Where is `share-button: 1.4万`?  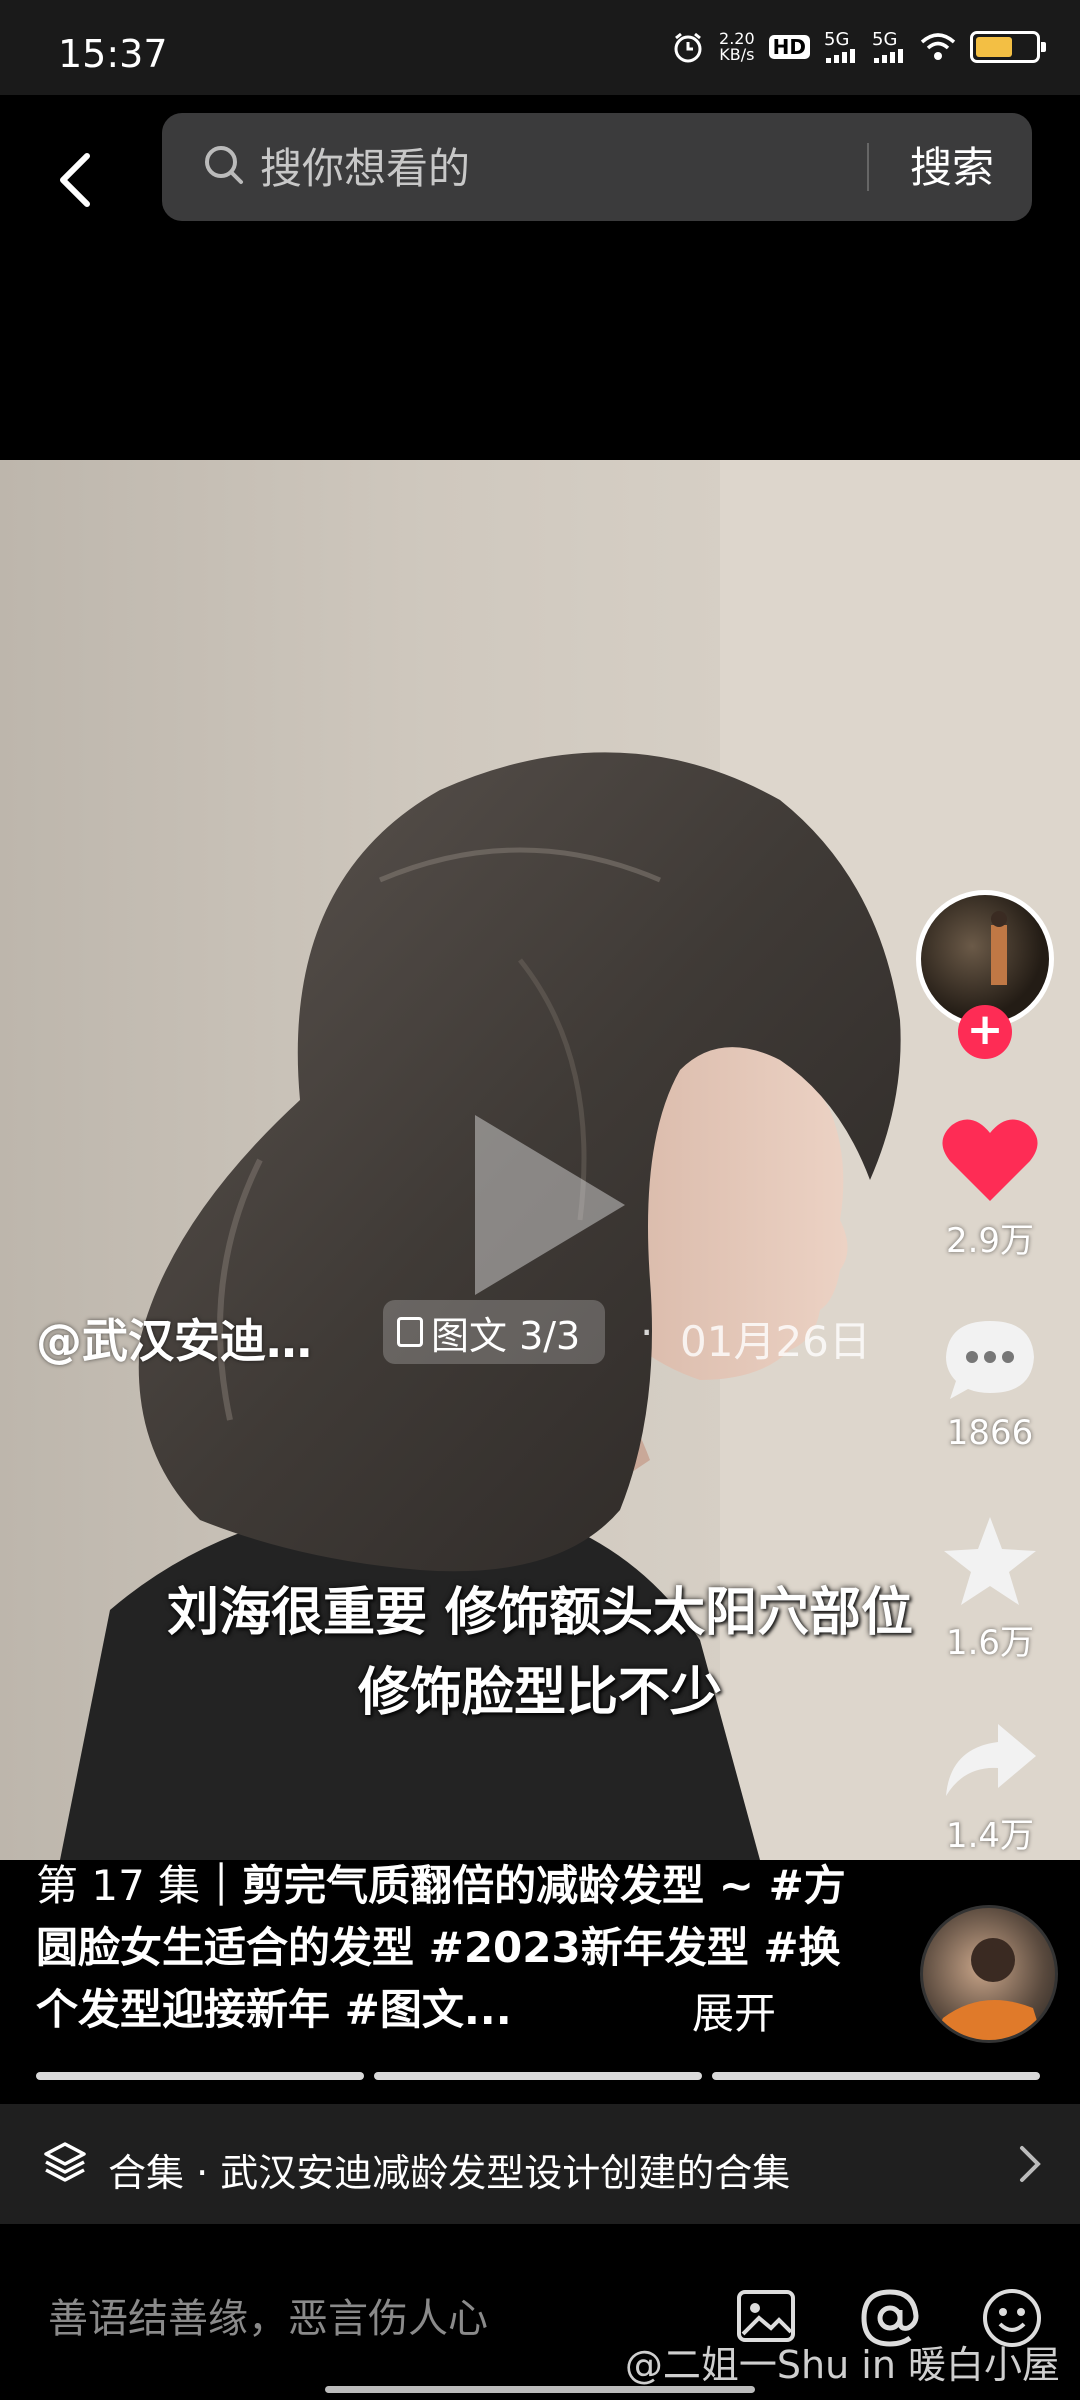
share-button: 1.4万 is located at coordinates (990, 1788).